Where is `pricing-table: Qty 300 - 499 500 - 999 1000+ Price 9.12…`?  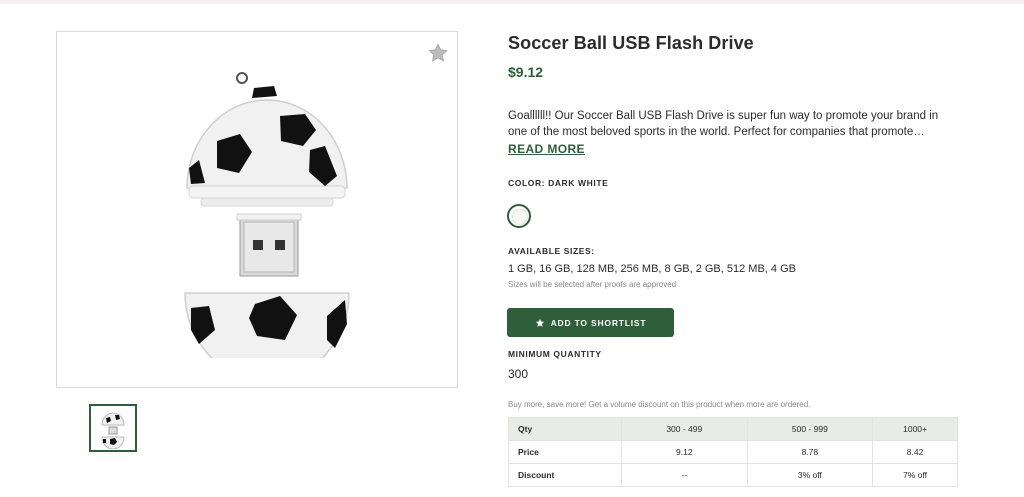
pricing-table: Qty 300 - 499 500 - 999 1000+ Price 9.12… is located at coordinates (733, 452).